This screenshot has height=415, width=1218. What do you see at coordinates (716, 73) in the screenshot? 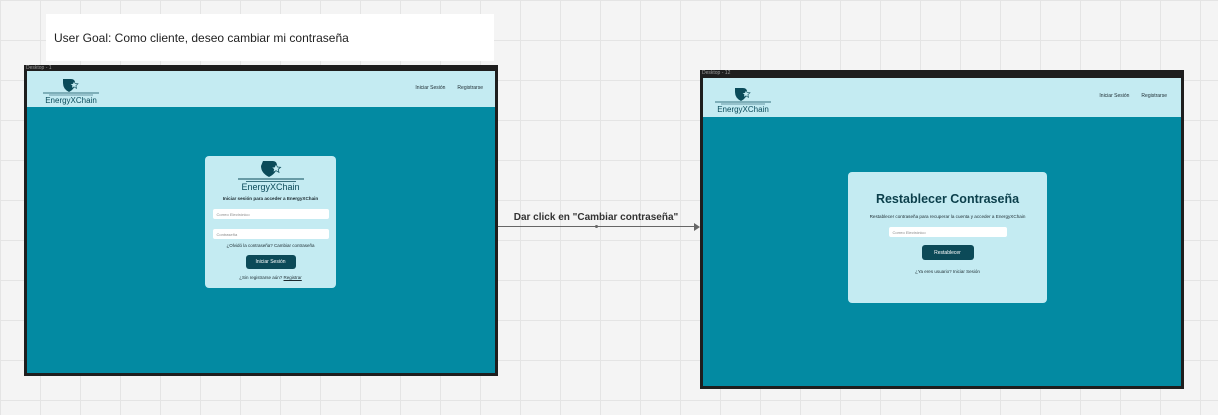
I see `frame-label: Desktop - 12` at bounding box center [716, 73].